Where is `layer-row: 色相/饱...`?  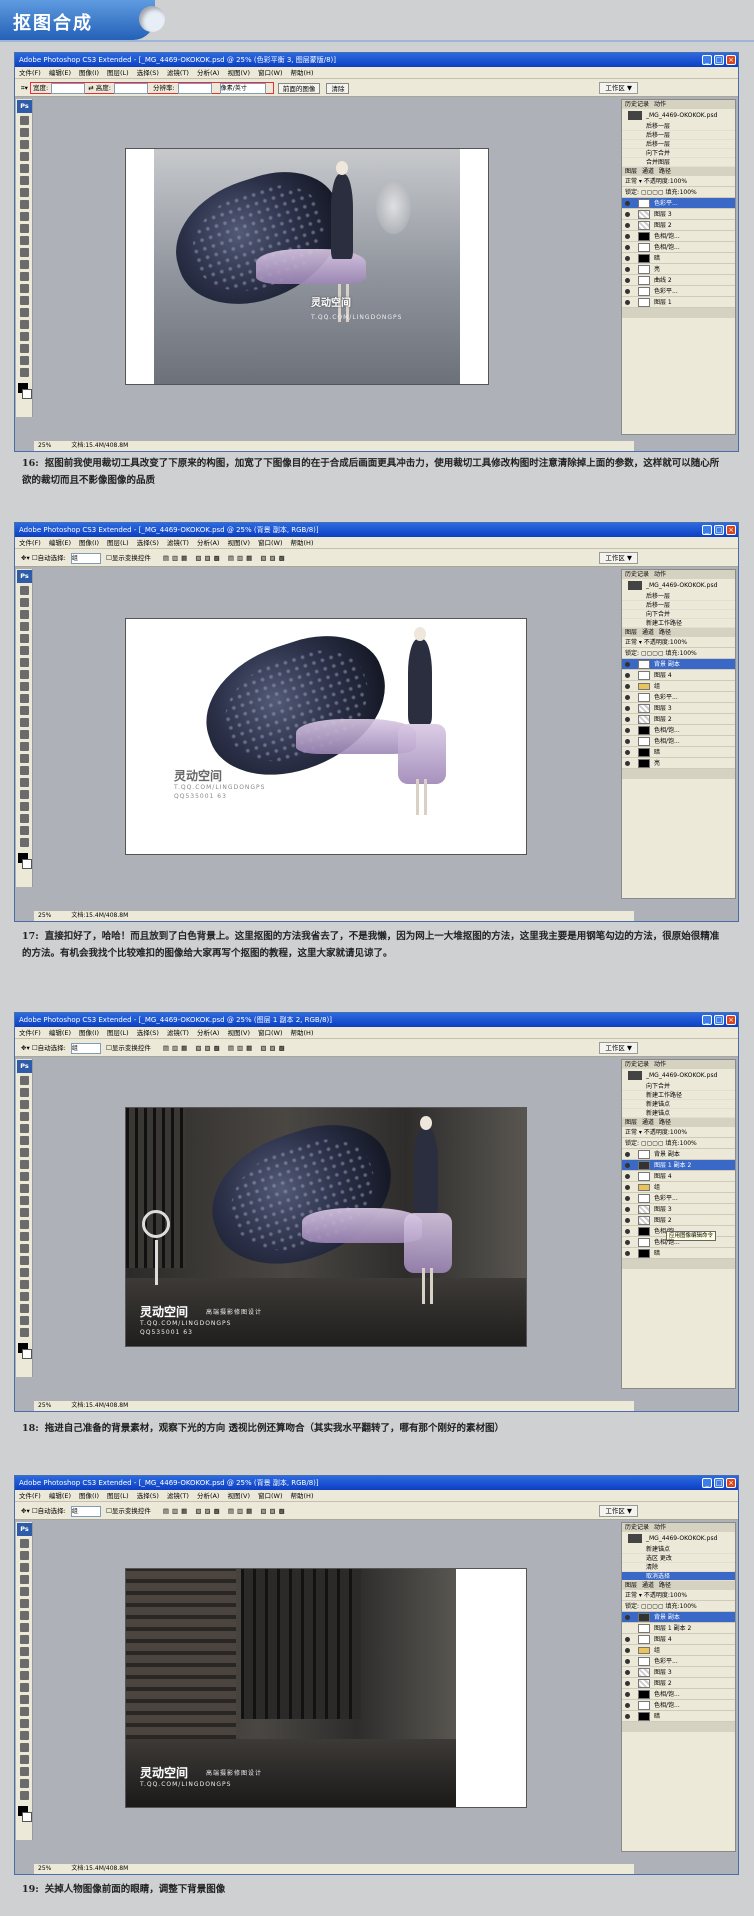
layer-row: 色相/饱... is located at coordinates (678, 741).